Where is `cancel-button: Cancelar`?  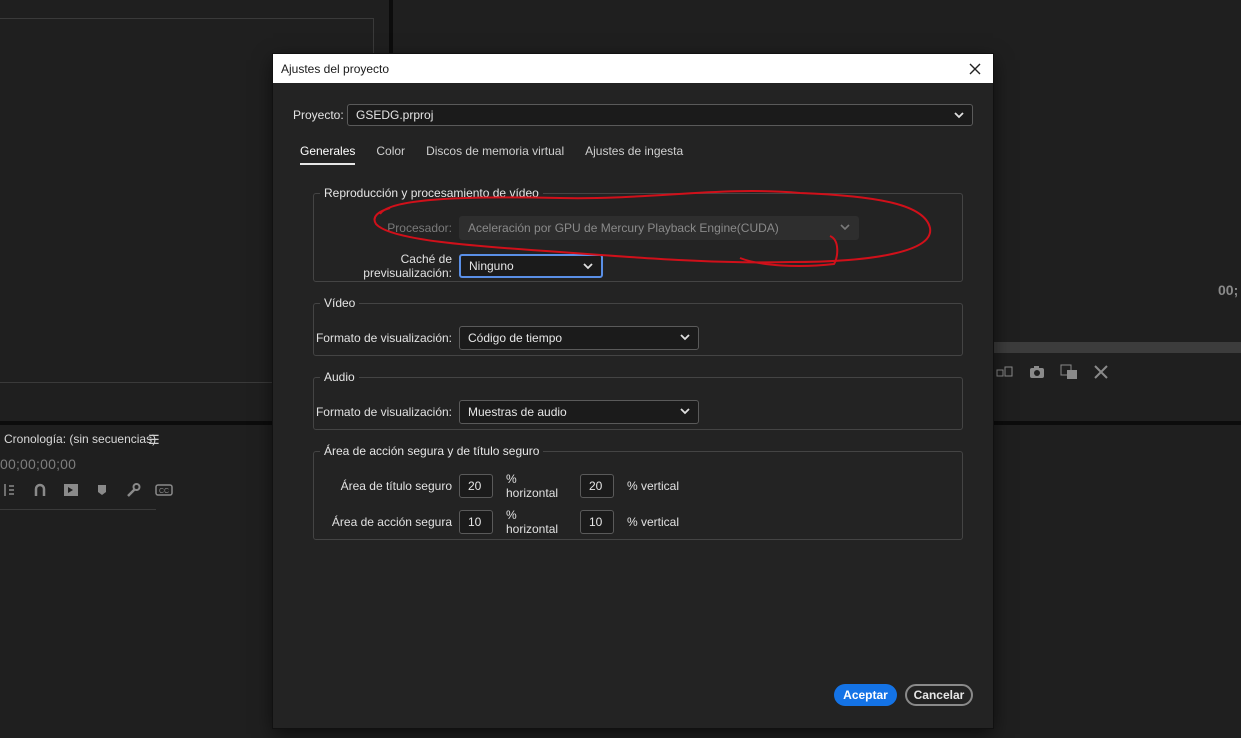 cancel-button: Cancelar is located at coordinates (939, 695).